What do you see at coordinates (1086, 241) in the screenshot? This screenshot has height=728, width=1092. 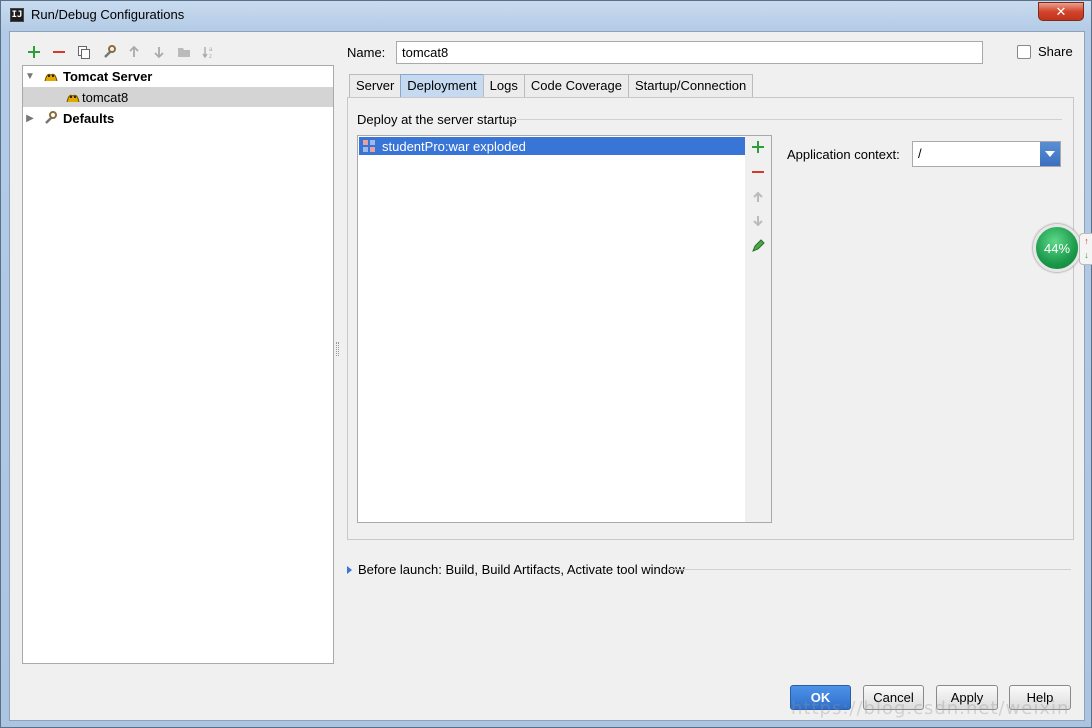 I see `upload-arrow-icon: ↑` at bounding box center [1086, 241].